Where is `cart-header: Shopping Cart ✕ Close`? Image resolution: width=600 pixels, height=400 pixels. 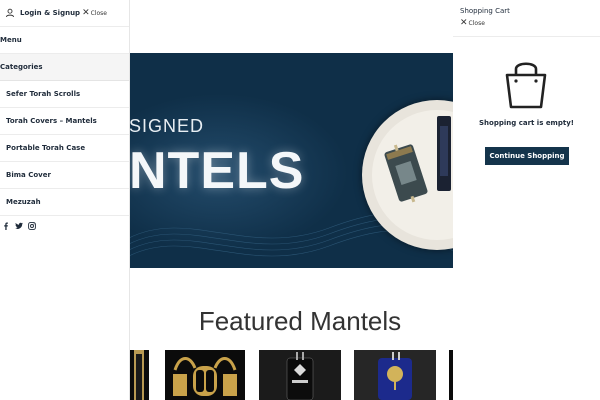
cart-header: Shopping Cart ✕ Close is located at coordinates (526, 18).